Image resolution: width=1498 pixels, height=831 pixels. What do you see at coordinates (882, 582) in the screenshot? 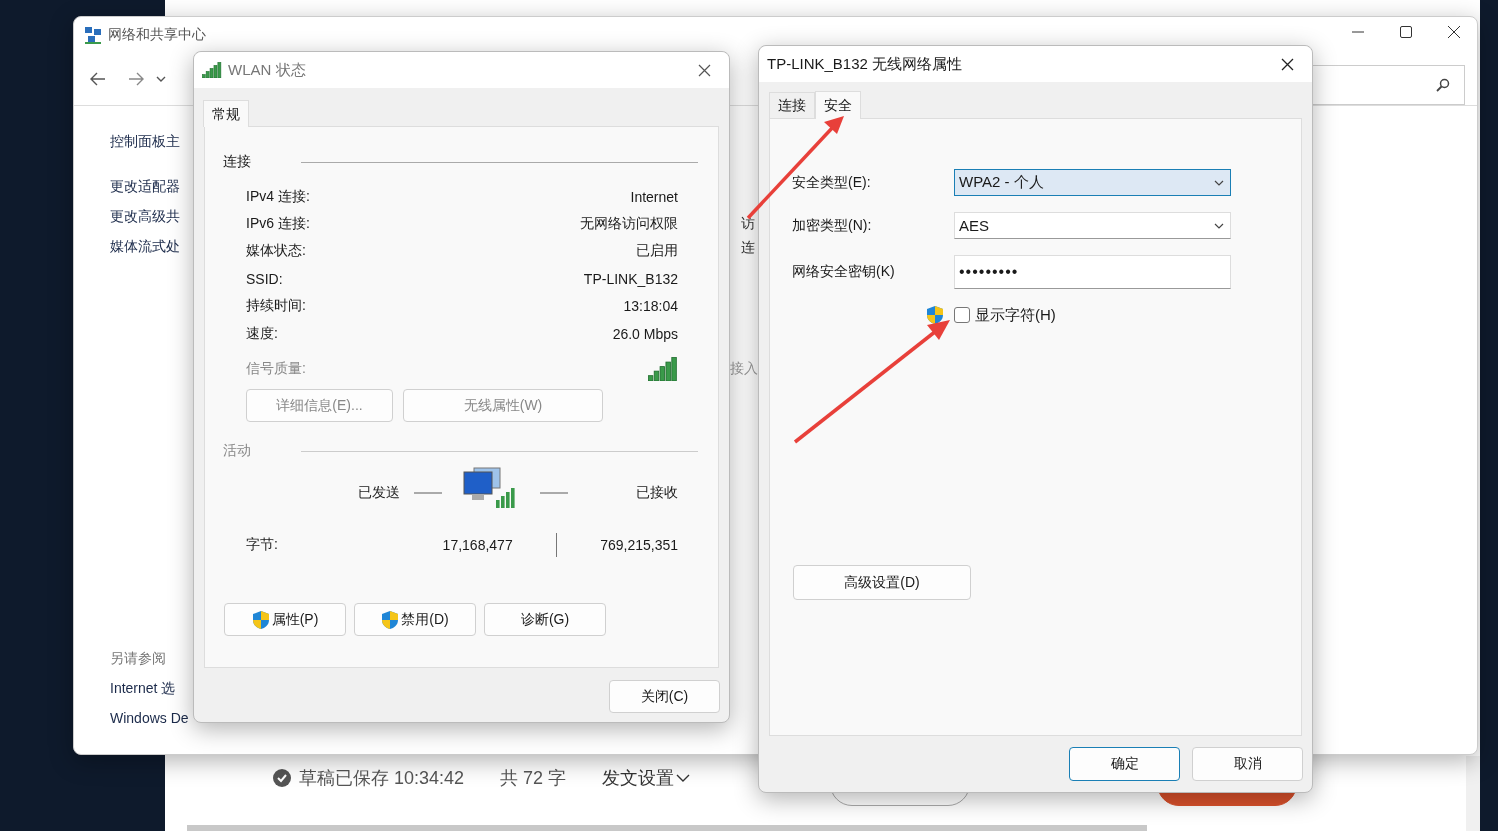
I see `advanced-settings-button: 高级设置(D)` at bounding box center [882, 582].